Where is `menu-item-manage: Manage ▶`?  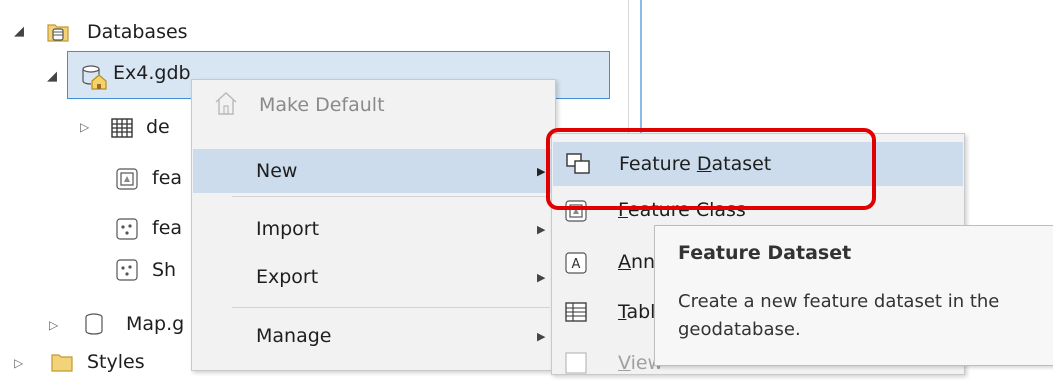 menu-item-manage: Manage ▶ is located at coordinates (373, 337).